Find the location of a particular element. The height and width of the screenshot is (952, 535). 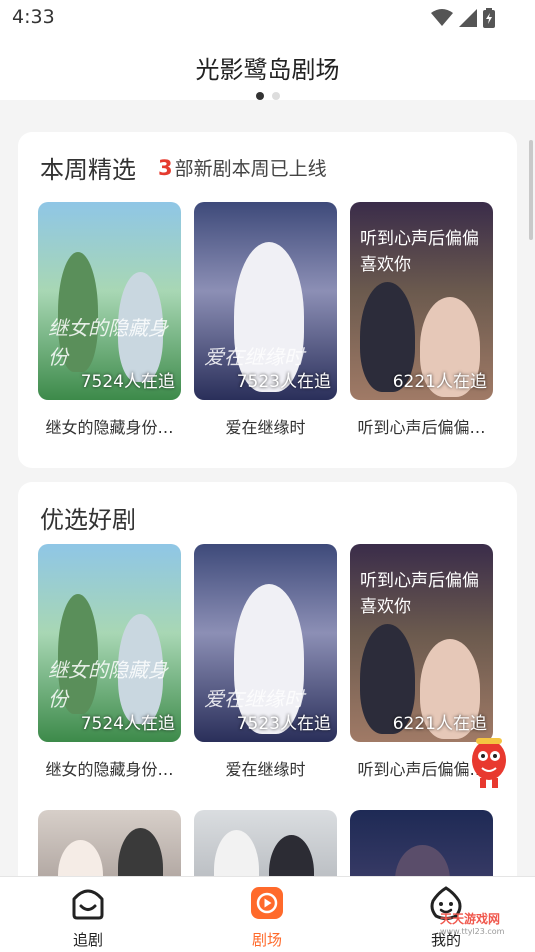

mascot-icon is located at coordinates (489, 763).